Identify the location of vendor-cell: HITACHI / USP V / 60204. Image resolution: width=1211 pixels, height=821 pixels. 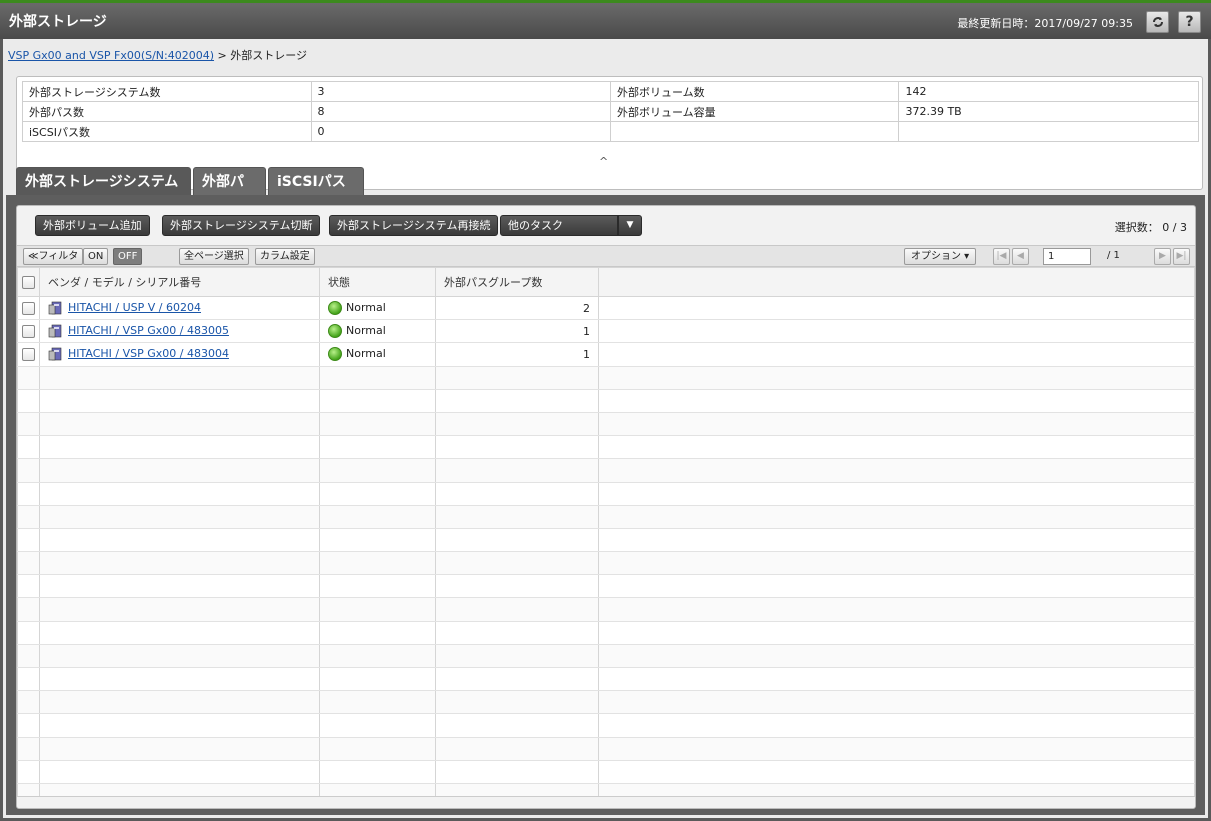
(179, 308).